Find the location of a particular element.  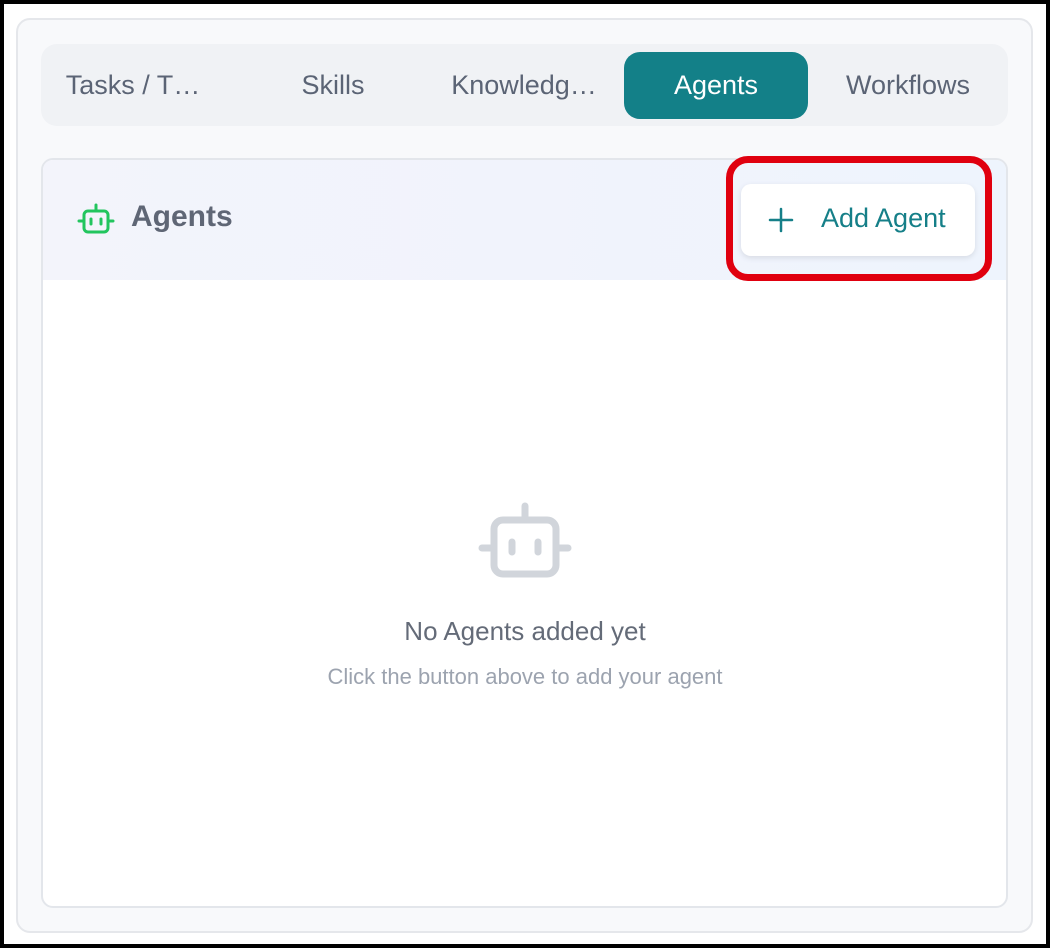

empty-state-subtitle: Click the button above to add your agent is located at coordinates (525, 676).